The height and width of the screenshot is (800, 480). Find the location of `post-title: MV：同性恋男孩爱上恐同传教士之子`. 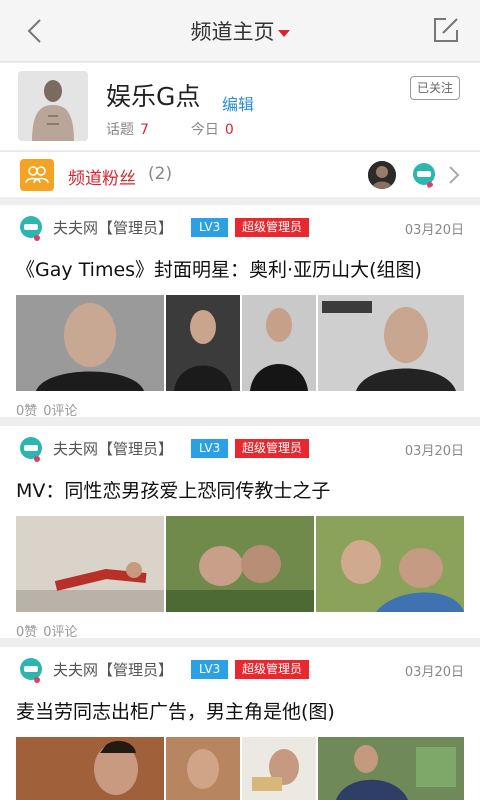

post-title: MV：同性恋男孩爱上恐同传教士之子 is located at coordinates (173, 489).